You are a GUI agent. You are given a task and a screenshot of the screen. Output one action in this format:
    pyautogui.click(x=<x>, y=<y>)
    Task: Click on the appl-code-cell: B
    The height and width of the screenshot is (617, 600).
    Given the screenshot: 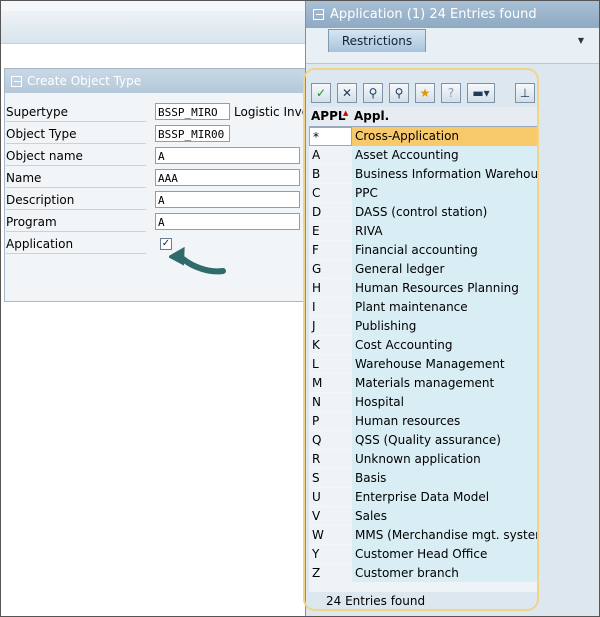 What is the action you would take?
    pyautogui.click(x=330, y=174)
    